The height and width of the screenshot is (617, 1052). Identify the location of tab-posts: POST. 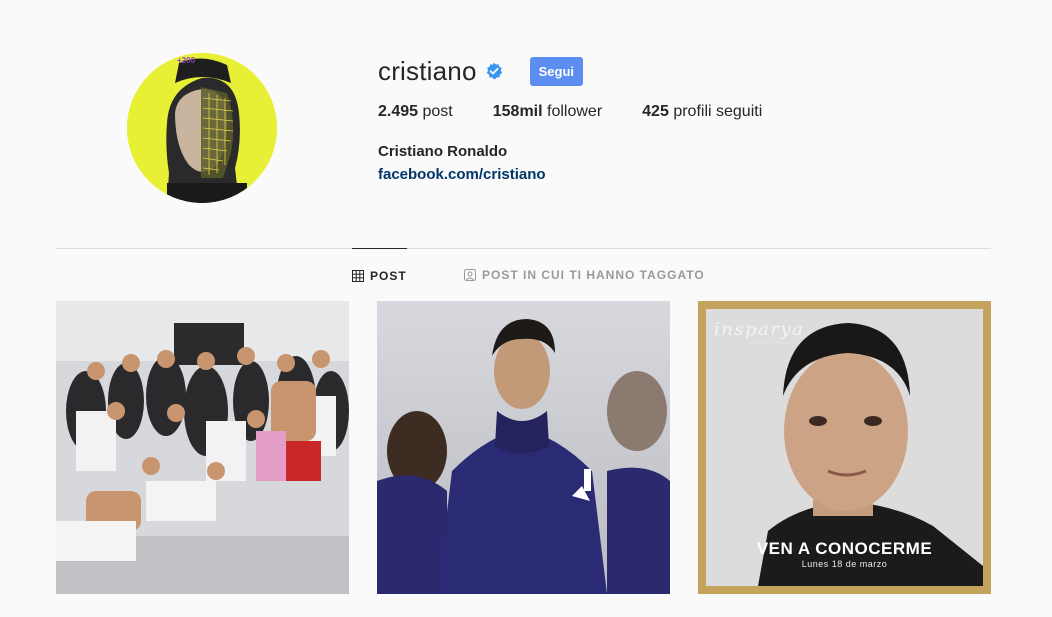
(379, 275).